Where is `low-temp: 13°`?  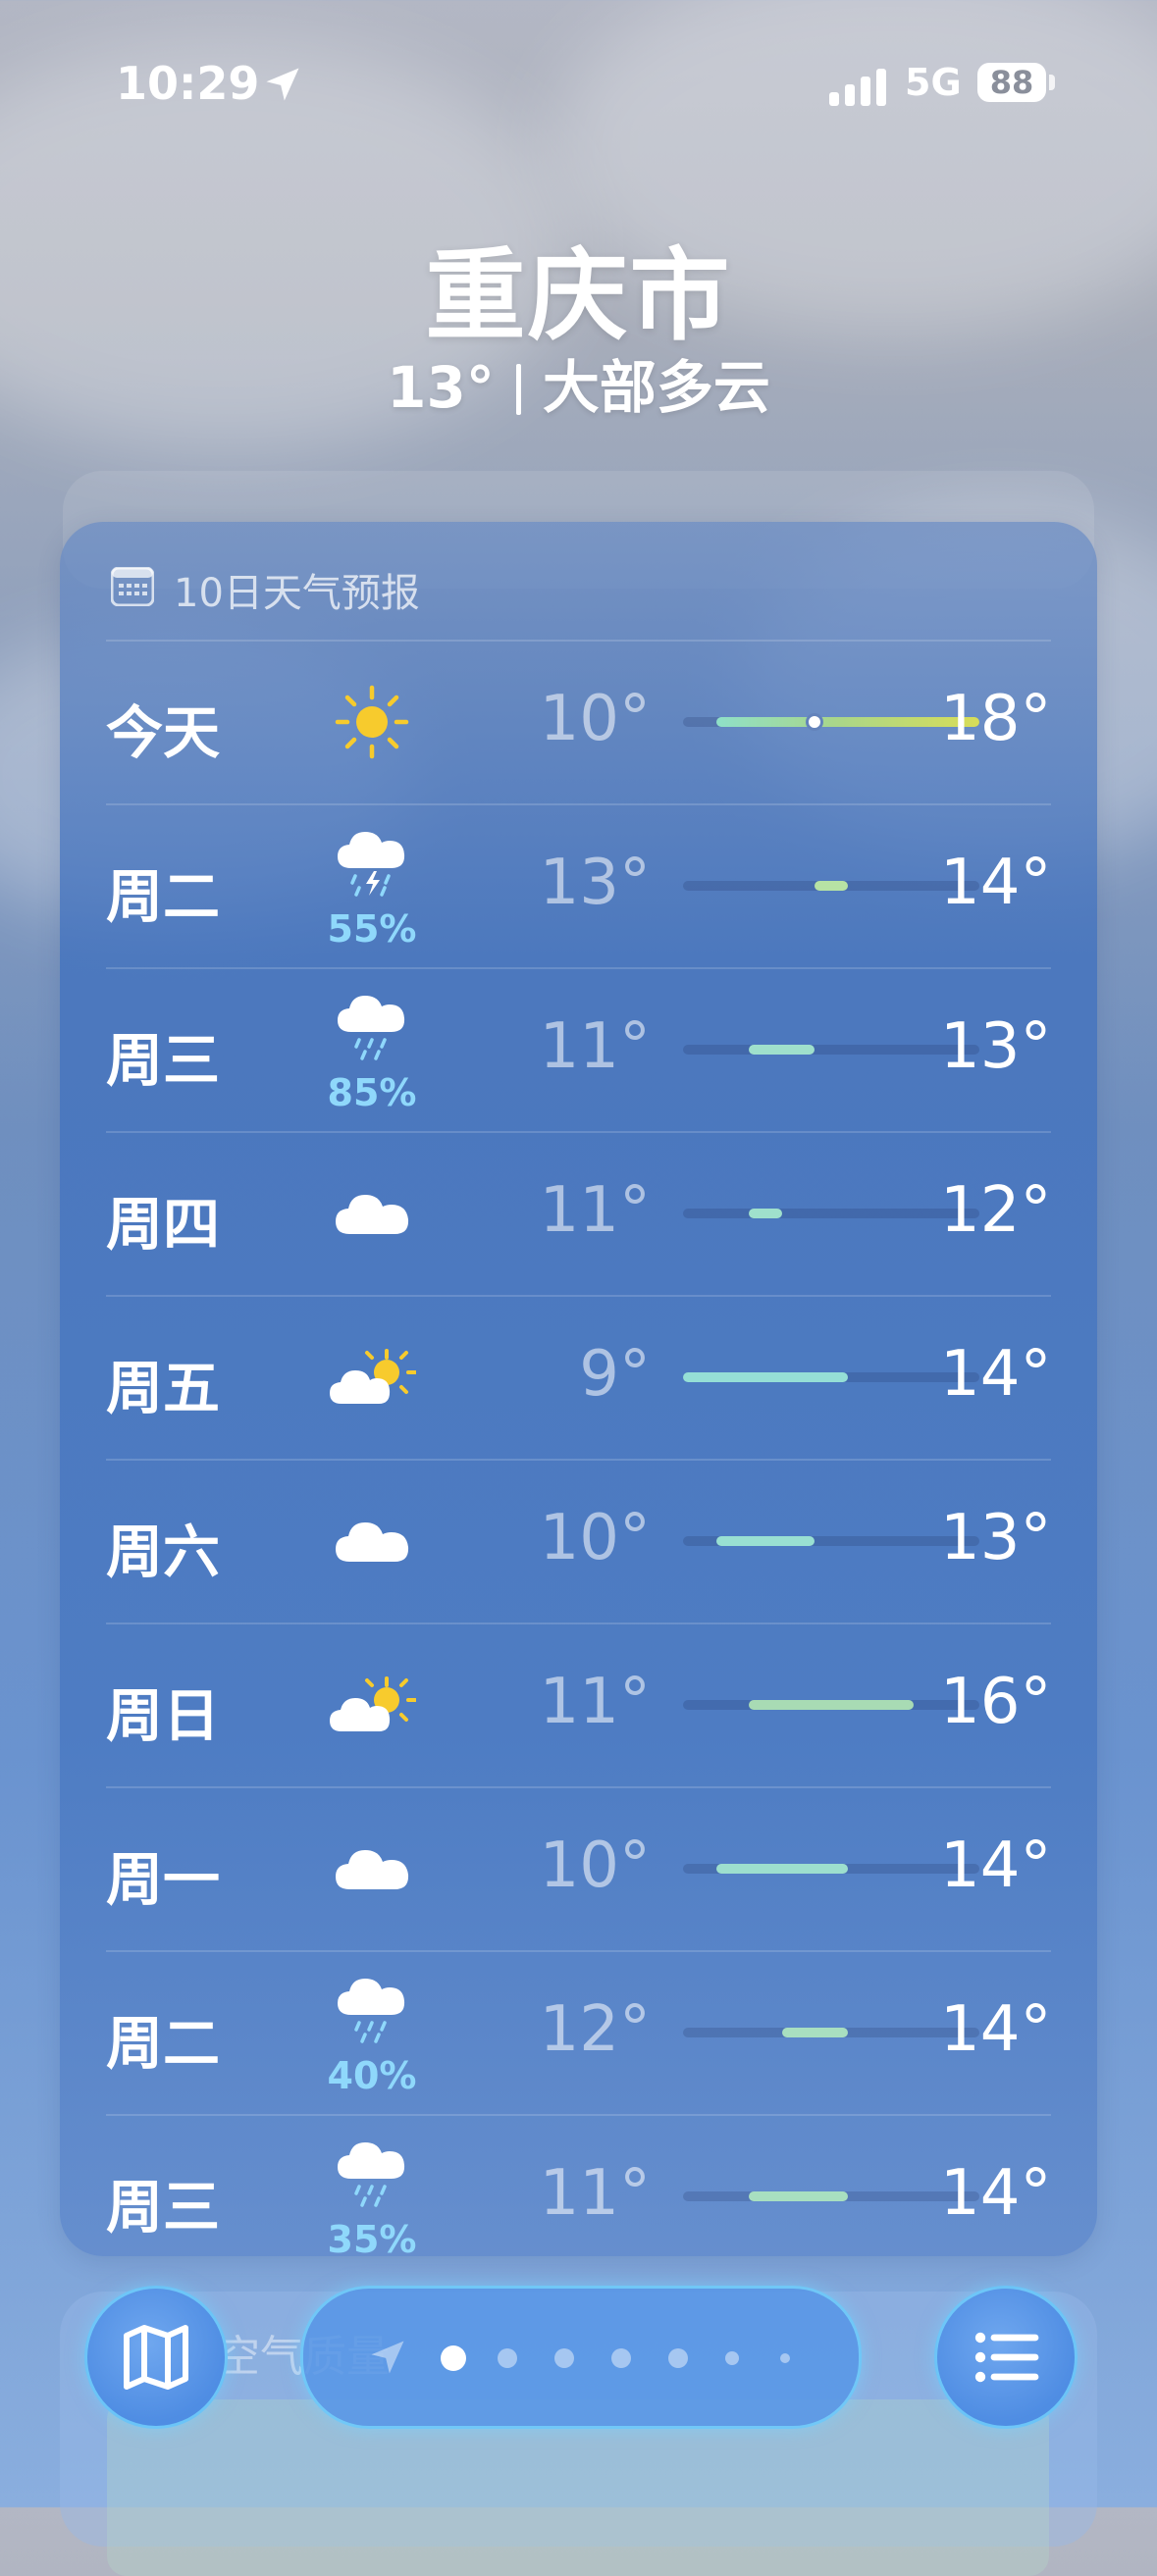
low-temp: 13° is located at coordinates (595, 883).